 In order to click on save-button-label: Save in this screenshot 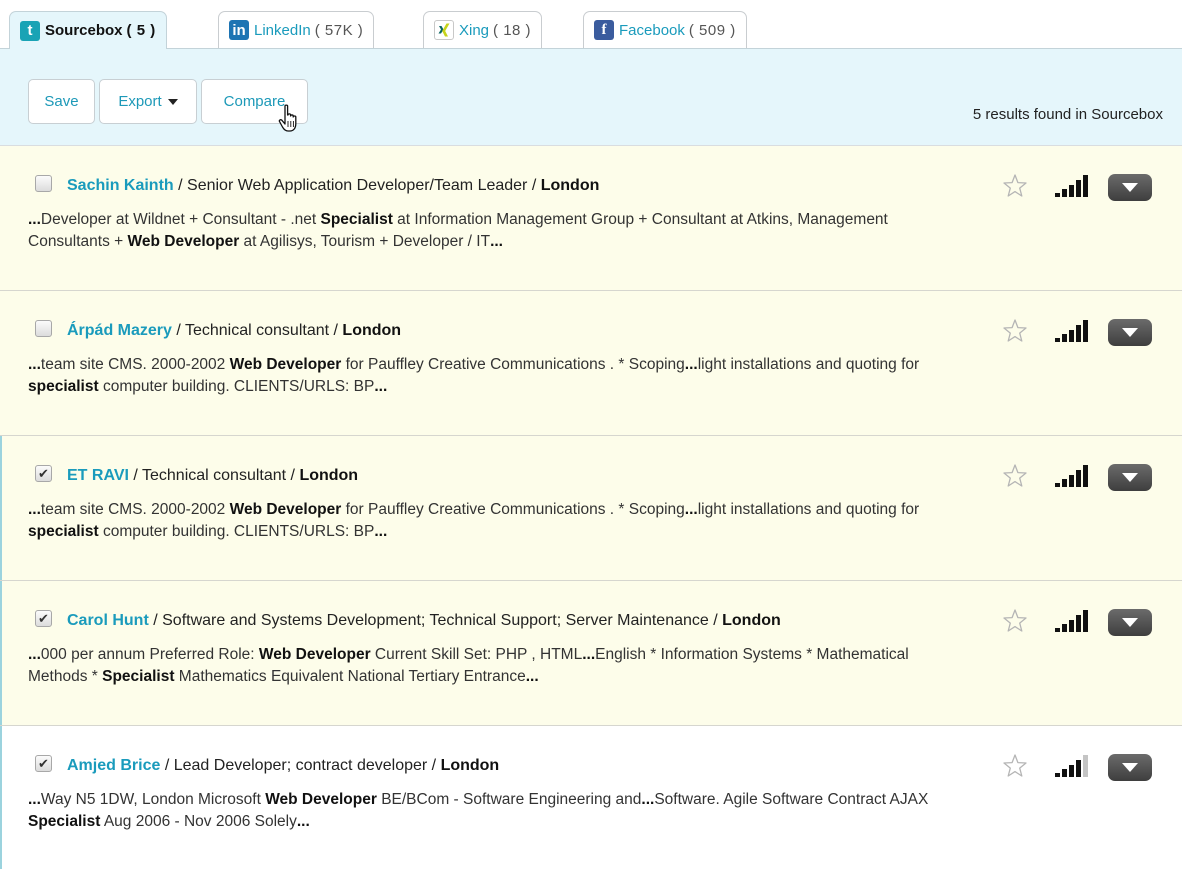, I will do `click(61, 101)`.